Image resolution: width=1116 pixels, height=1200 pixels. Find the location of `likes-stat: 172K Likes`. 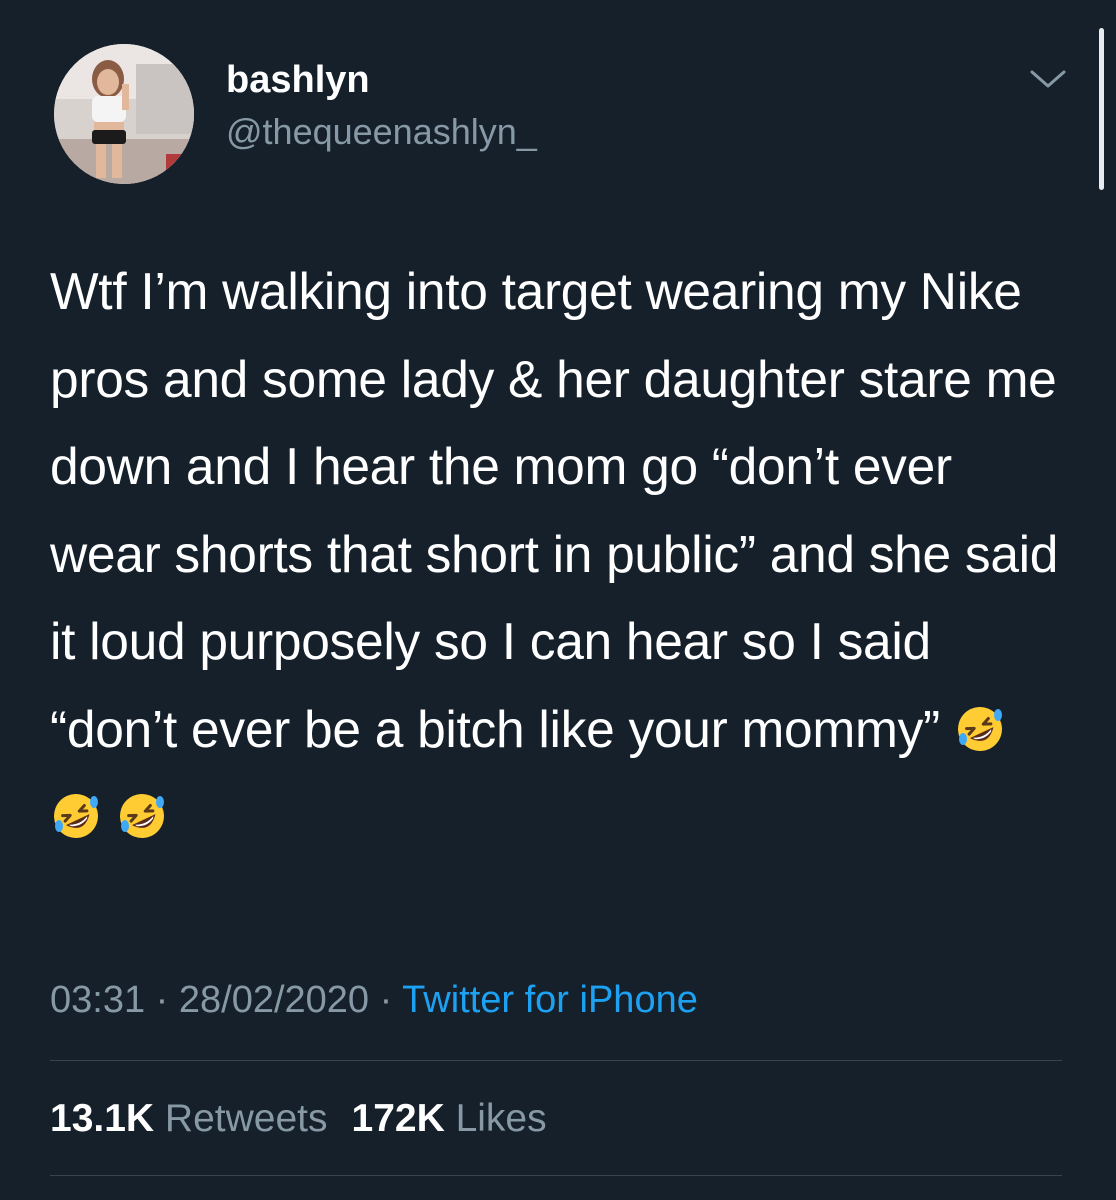

likes-stat: 172K Likes is located at coordinates (449, 1118).